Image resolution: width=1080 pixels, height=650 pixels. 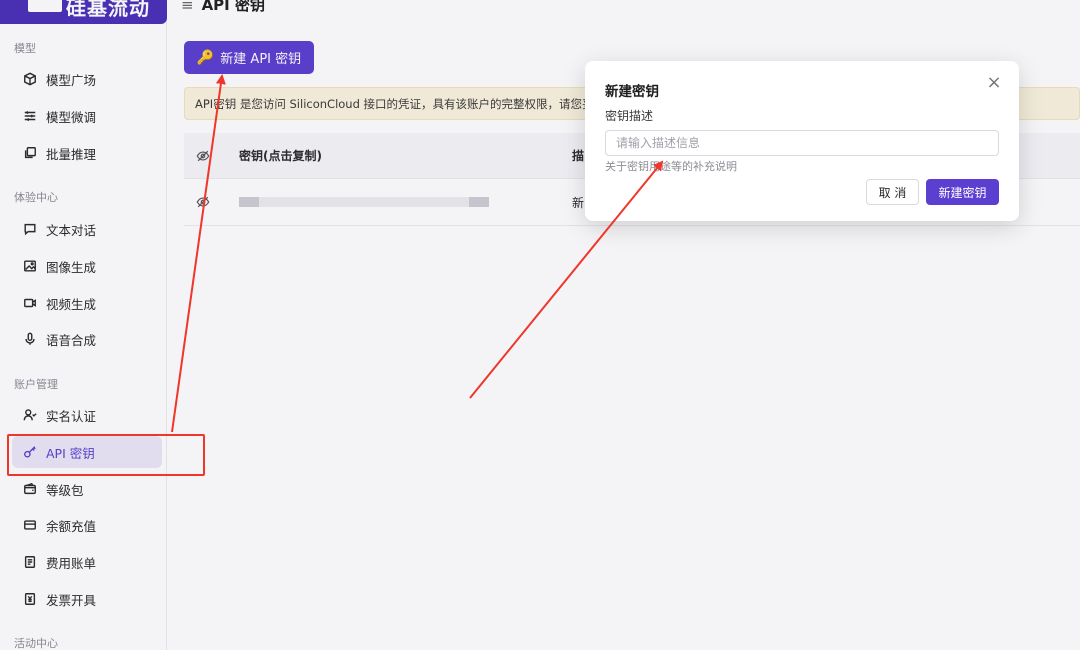 What do you see at coordinates (671, 166) in the screenshot?
I see `key-description-help: 关于密钥用途等的补充说明` at bounding box center [671, 166].